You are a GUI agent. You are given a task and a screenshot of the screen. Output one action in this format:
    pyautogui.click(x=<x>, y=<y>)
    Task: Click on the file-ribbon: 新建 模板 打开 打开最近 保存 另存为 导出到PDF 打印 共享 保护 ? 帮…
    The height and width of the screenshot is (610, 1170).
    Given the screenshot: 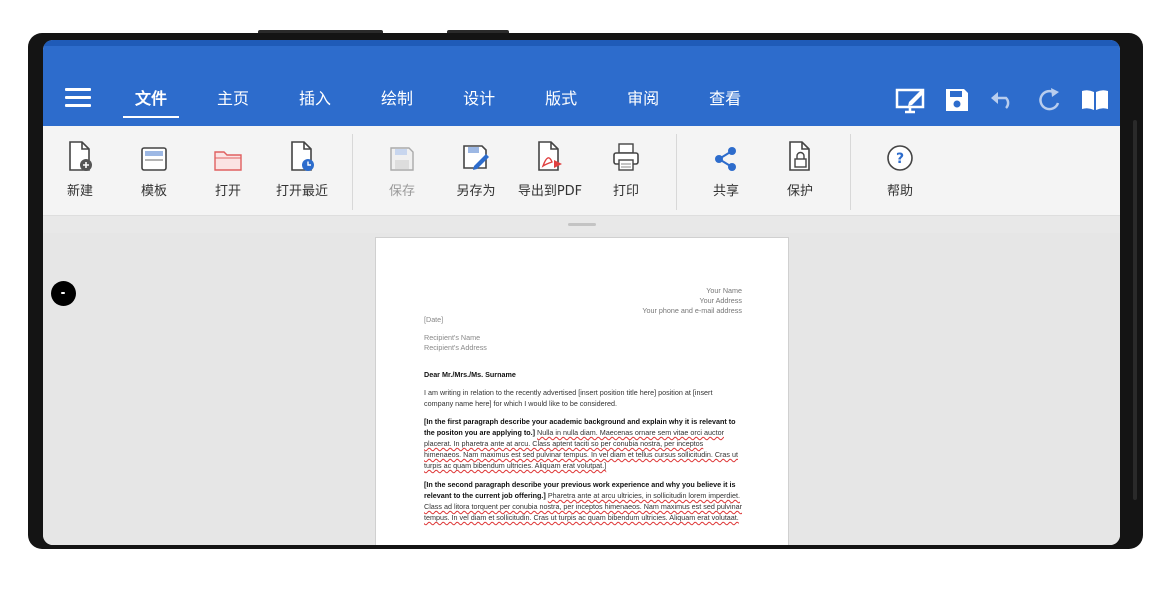 What is the action you would take?
    pyautogui.click(x=581, y=171)
    